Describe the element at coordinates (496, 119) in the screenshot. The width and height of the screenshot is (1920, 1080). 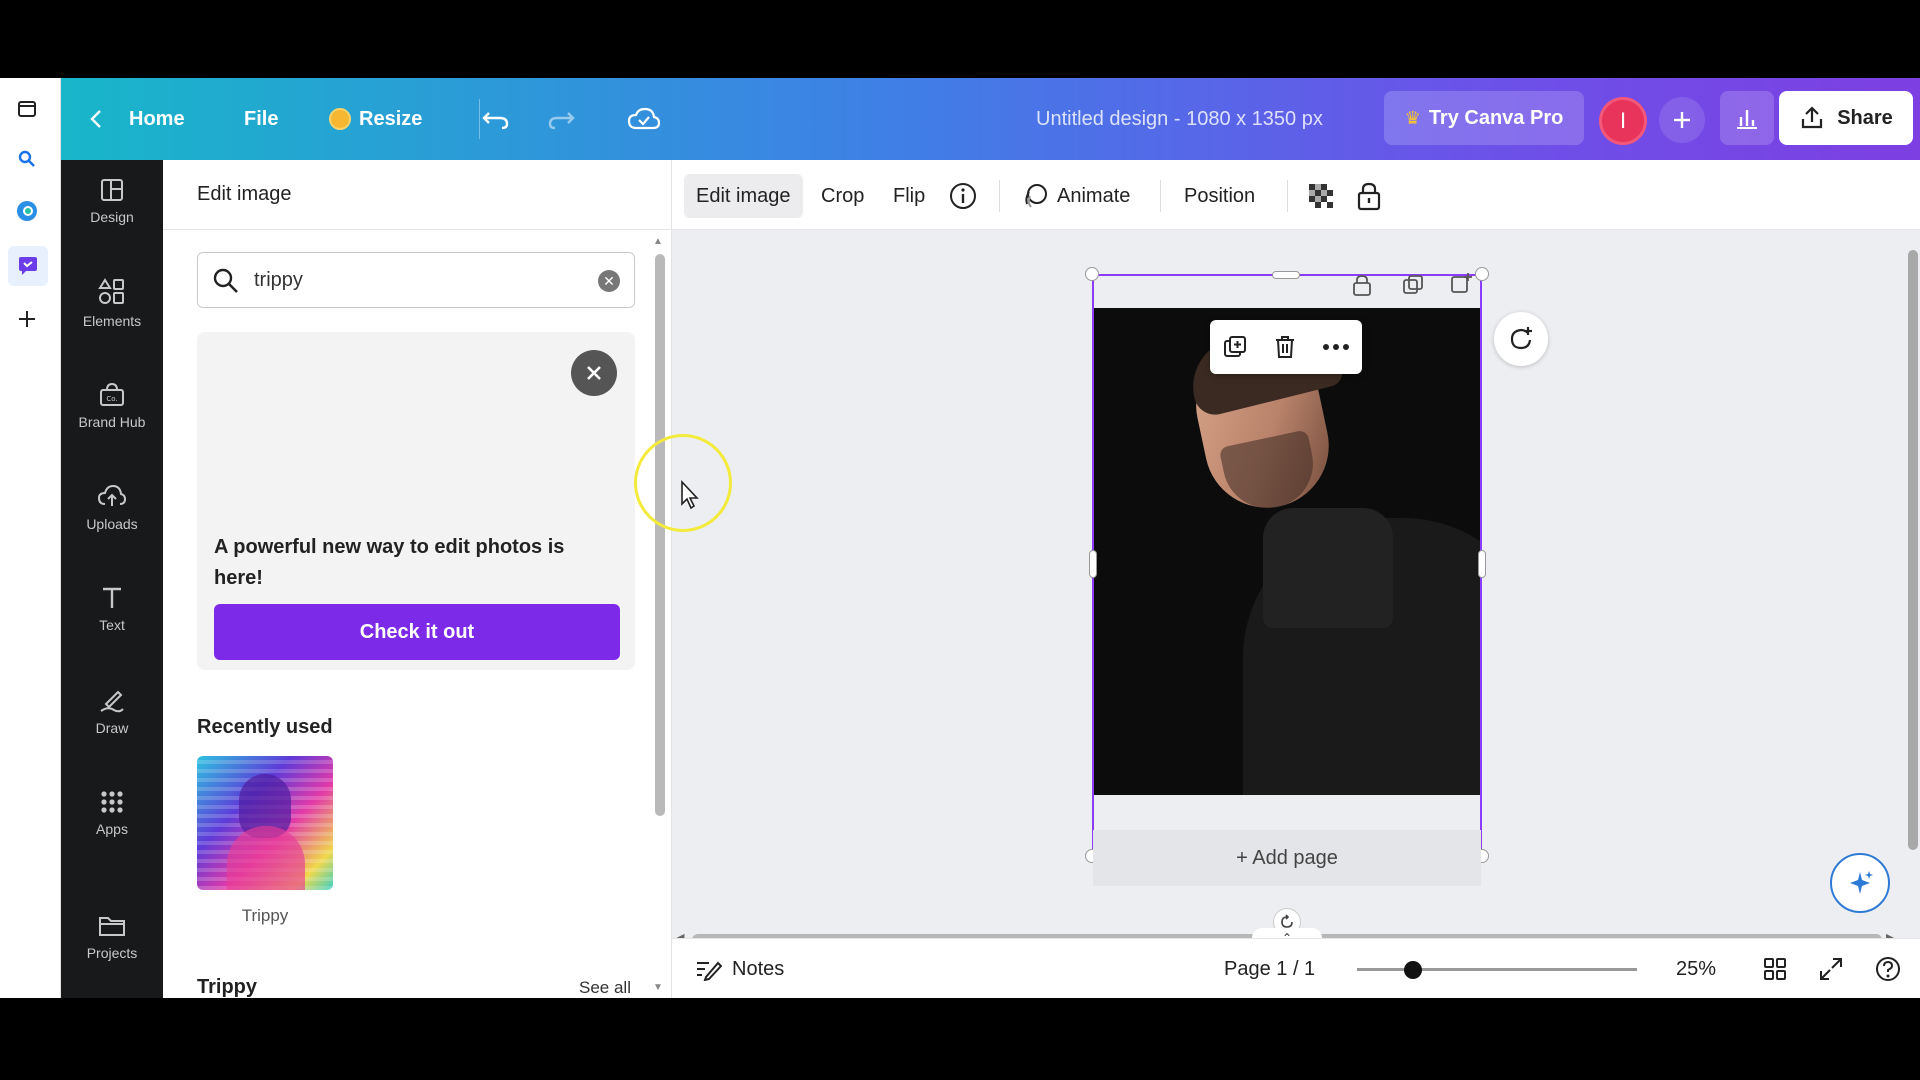
I see `undo-icon` at that location.